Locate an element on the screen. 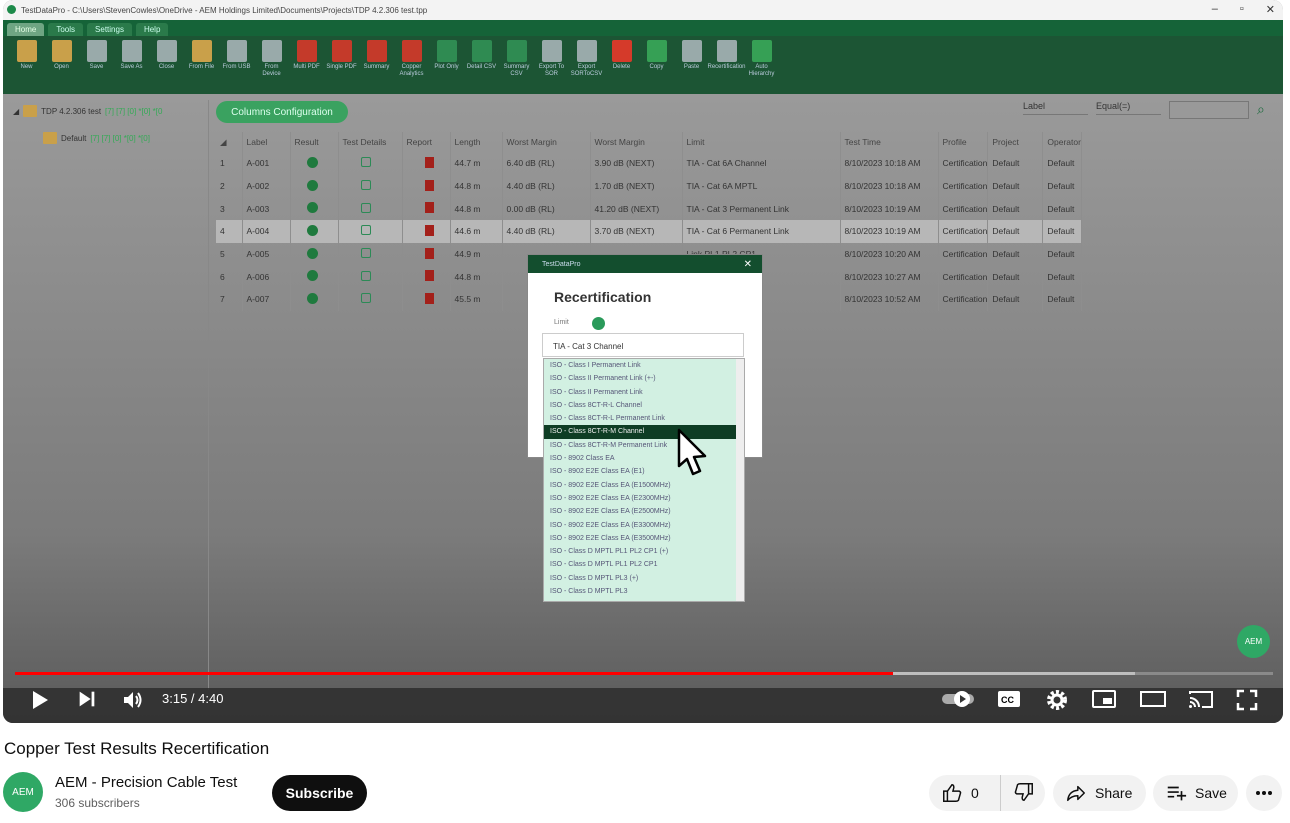 The image size is (1290, 823). dialog-titlebar: TestDataPro ✕ is located at coordinates (645, 264).